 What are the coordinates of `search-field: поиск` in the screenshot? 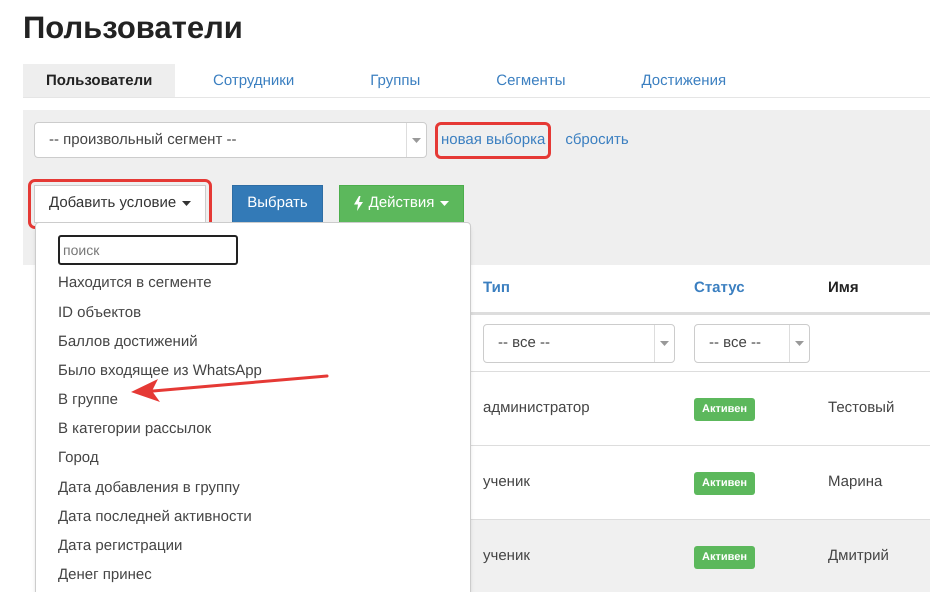 It's located at (148, 250).